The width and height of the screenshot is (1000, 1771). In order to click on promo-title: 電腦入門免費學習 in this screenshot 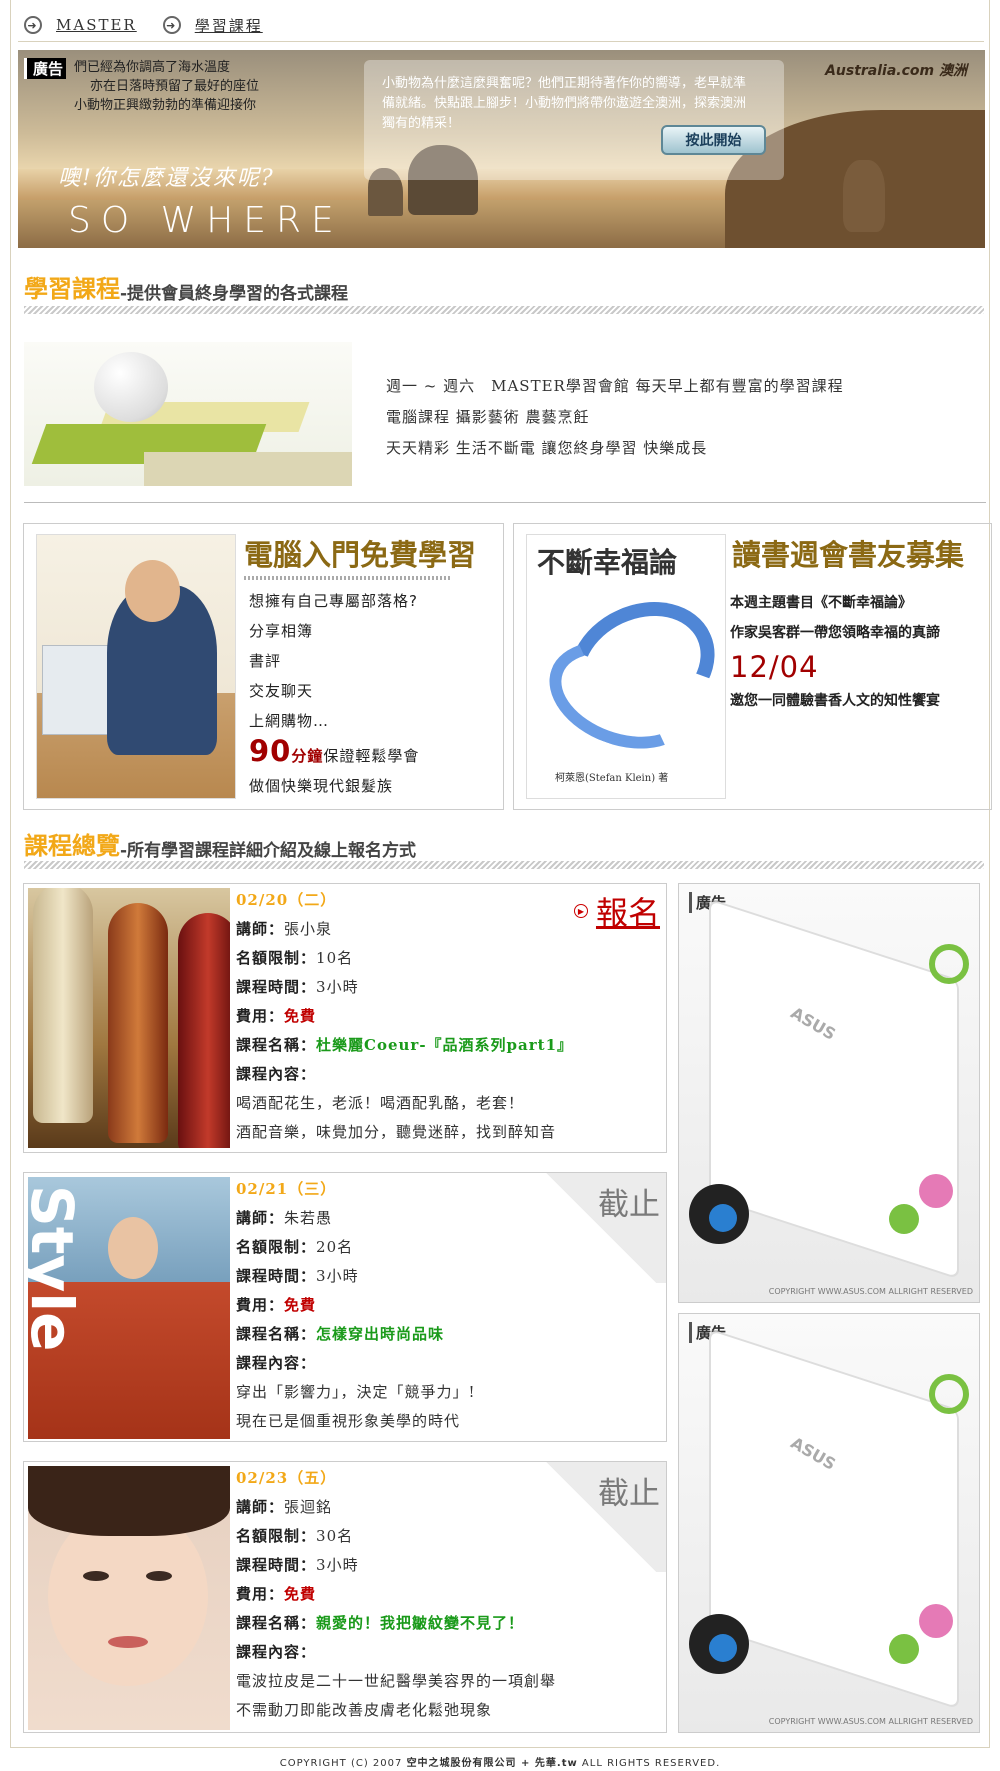, I will do `click(360, 555)`.